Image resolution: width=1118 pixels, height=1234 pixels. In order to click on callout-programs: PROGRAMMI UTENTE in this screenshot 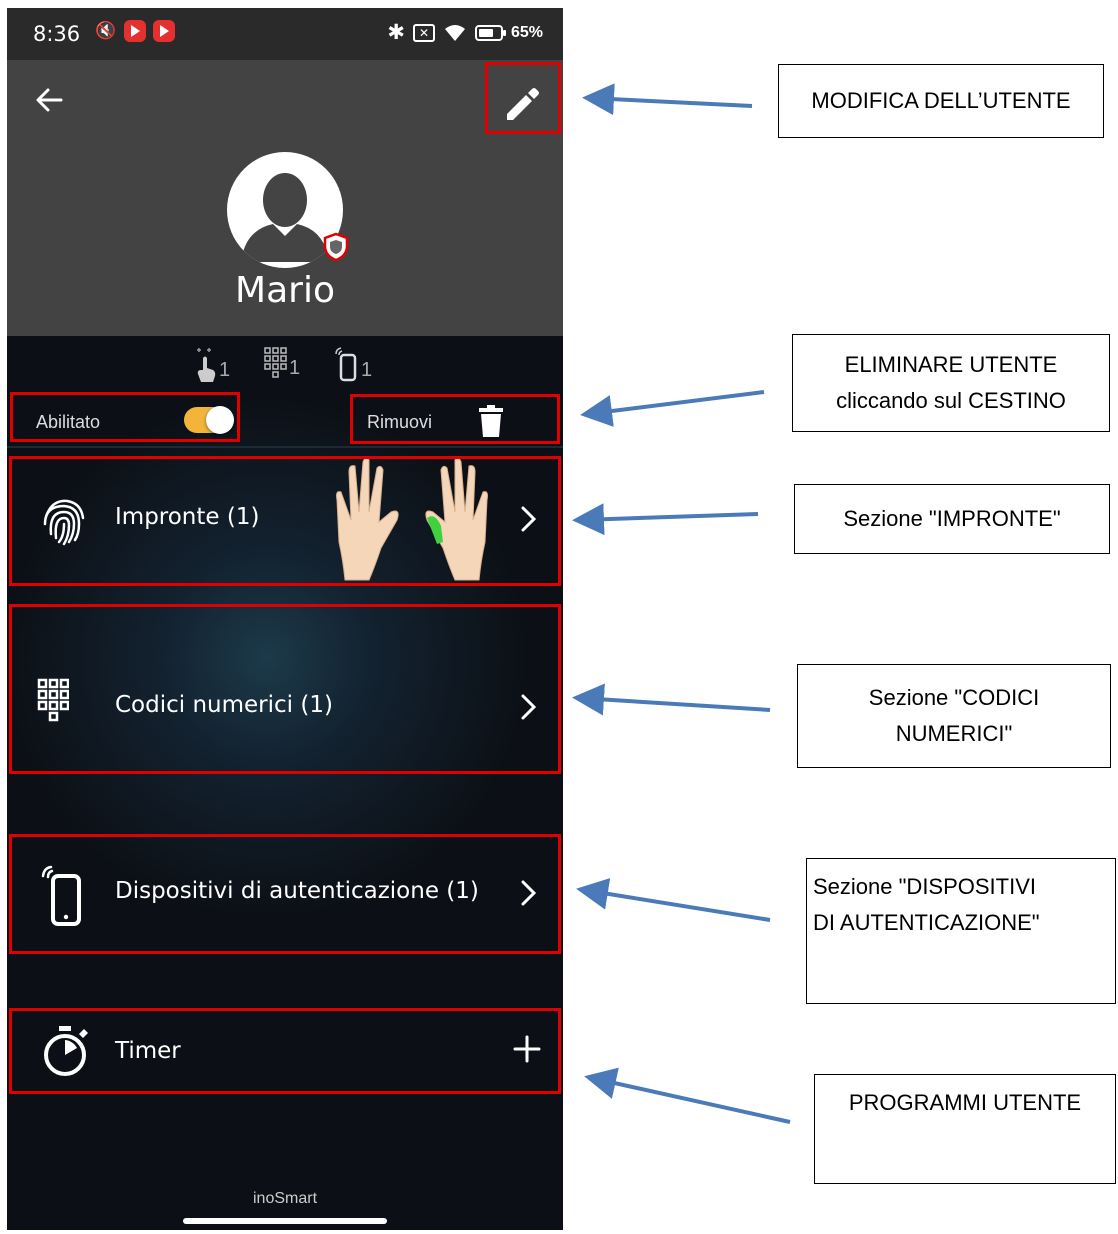, I will do `click(965, 1129)`.